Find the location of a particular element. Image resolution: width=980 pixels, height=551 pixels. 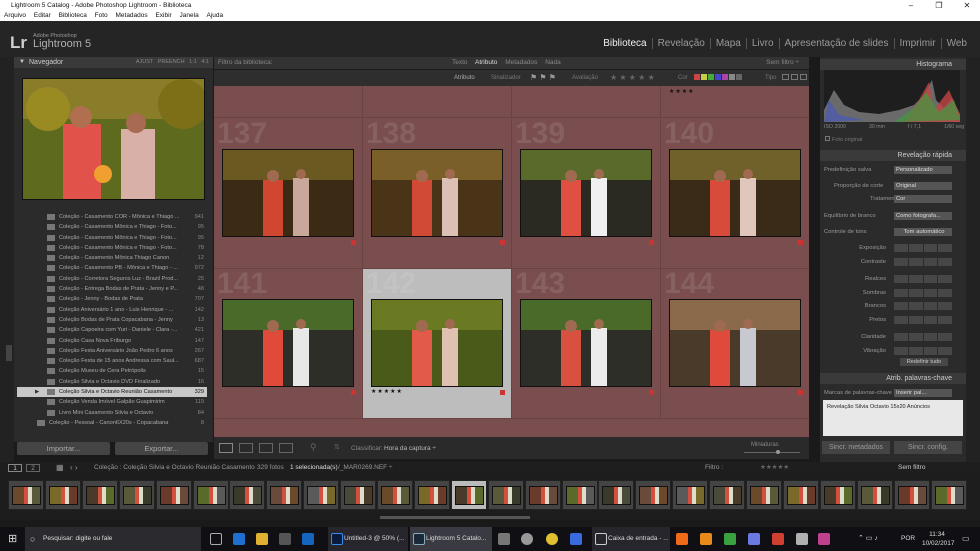

filter-preset-select: Sem filtro ÷ is located at coordinates (782, 63).